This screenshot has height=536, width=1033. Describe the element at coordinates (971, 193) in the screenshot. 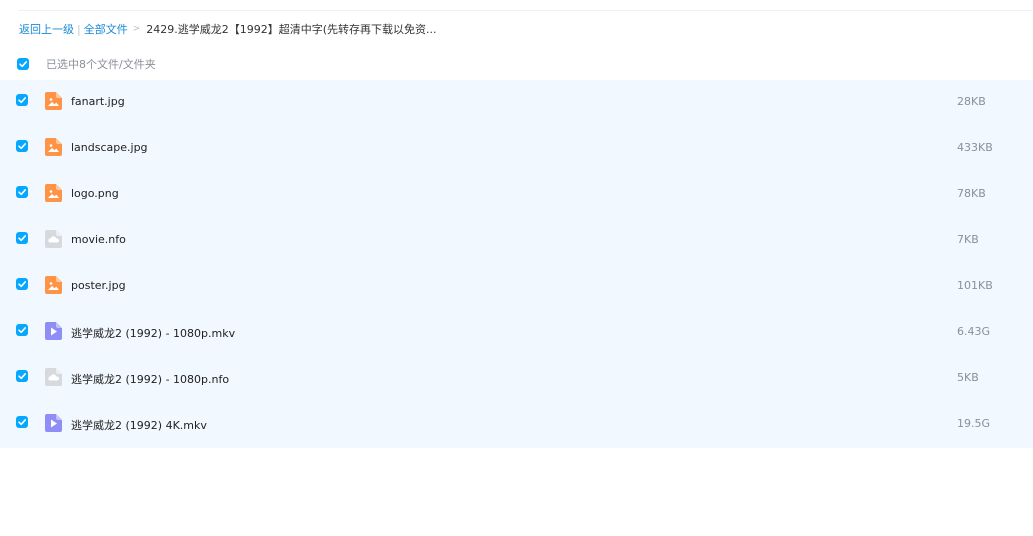

I see `file-size: 78KB` at that location.